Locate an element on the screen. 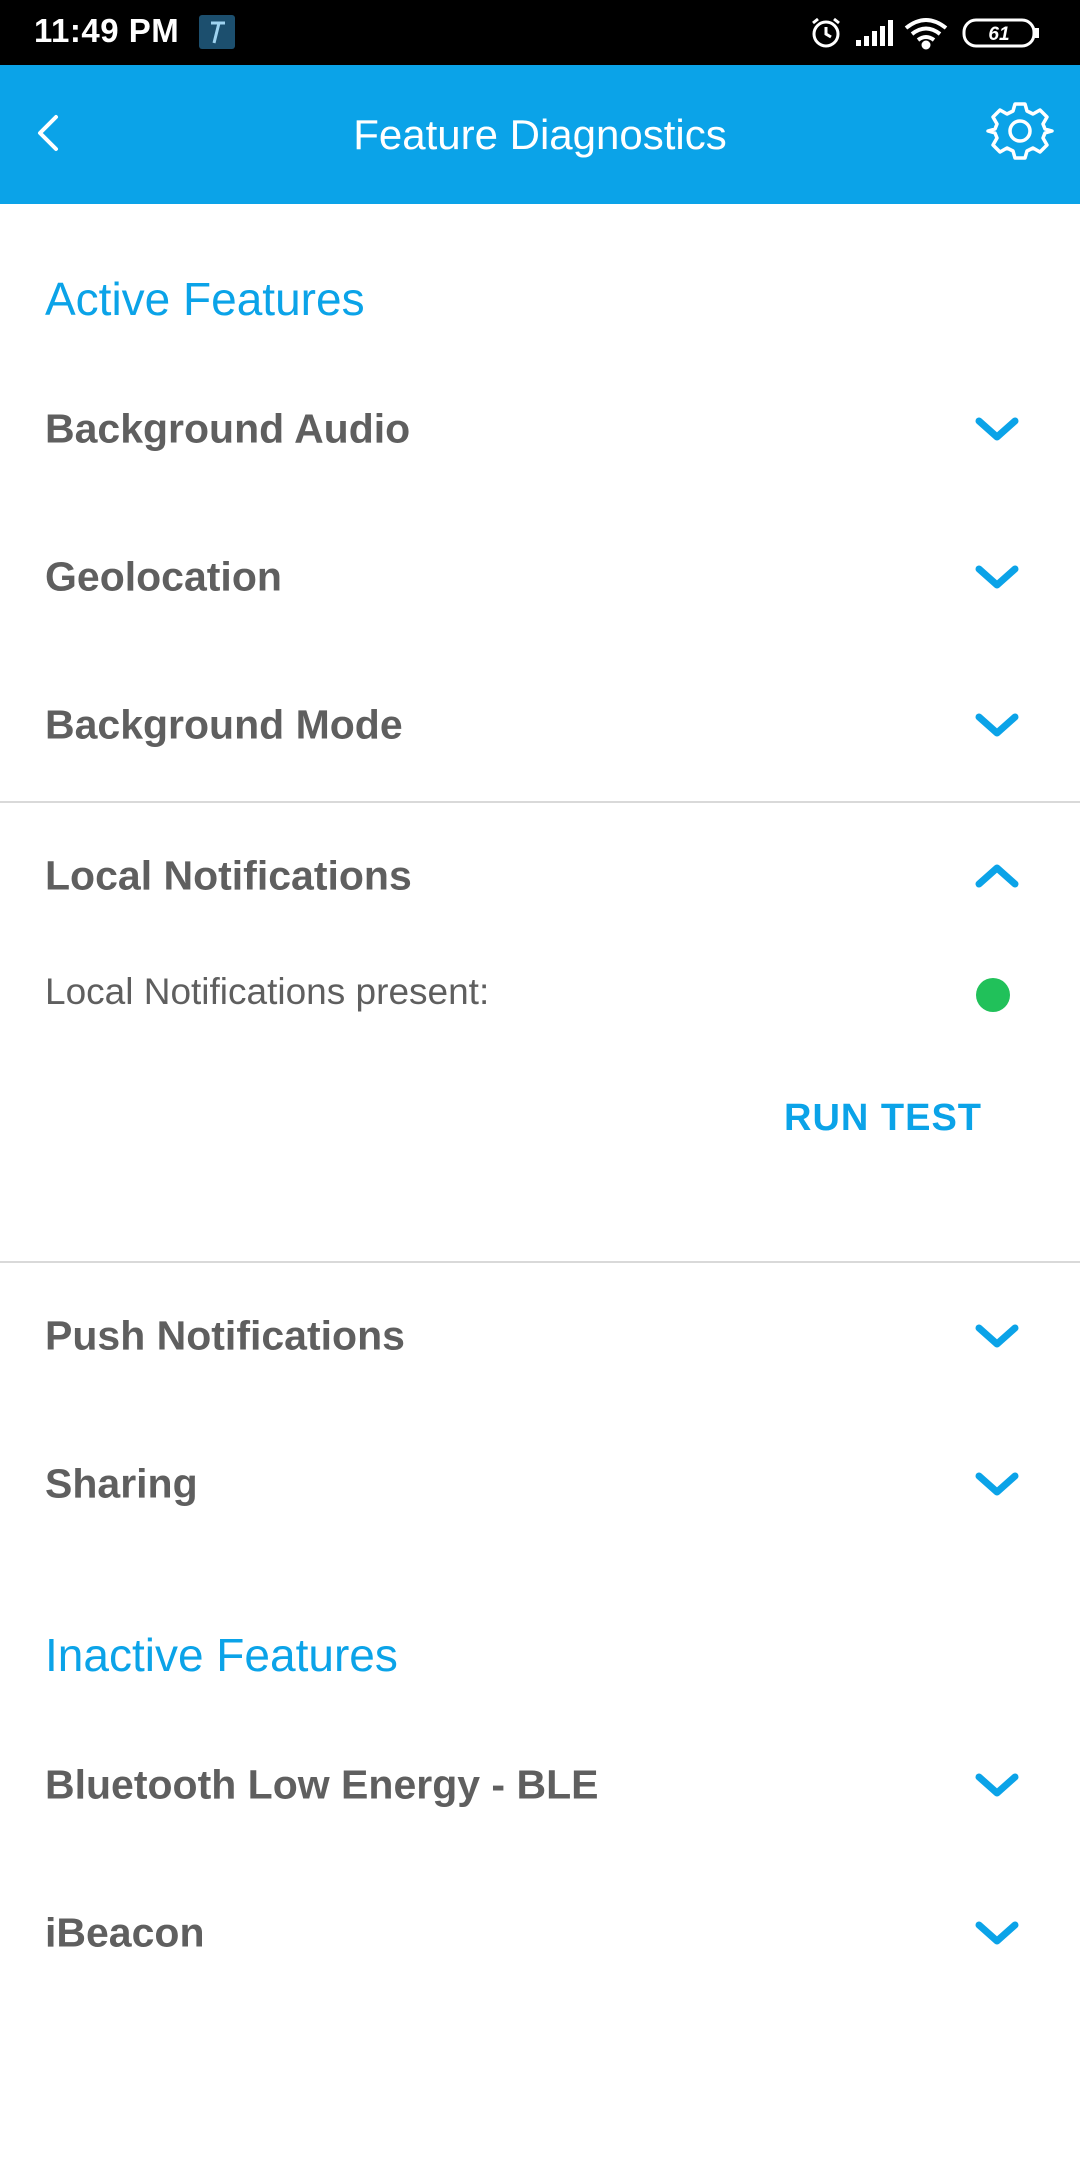 This screenshot has width=1080, height=2160. status-time: 11:49 PM is located at coordinates (107, 30).